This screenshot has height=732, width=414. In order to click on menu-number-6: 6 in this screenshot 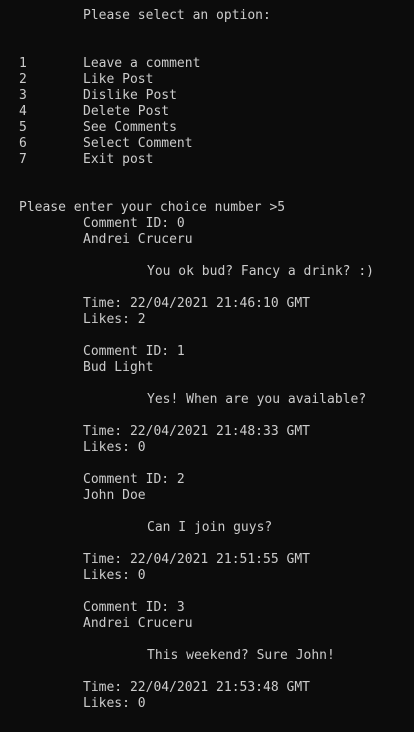, I will do `click(23, 143)`.